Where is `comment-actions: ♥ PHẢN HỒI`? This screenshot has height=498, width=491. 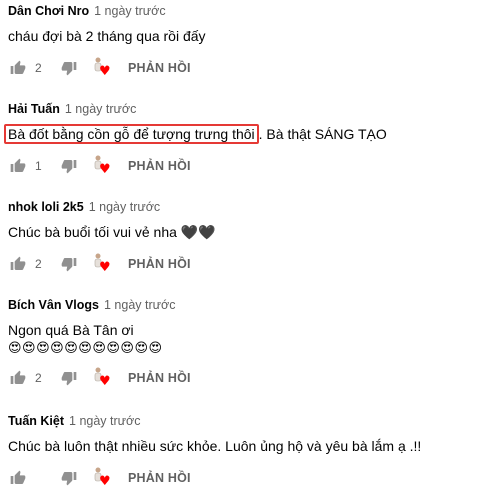
comment-actions: ♥ PHẢN HỒI is located at coordinates (246, 478).